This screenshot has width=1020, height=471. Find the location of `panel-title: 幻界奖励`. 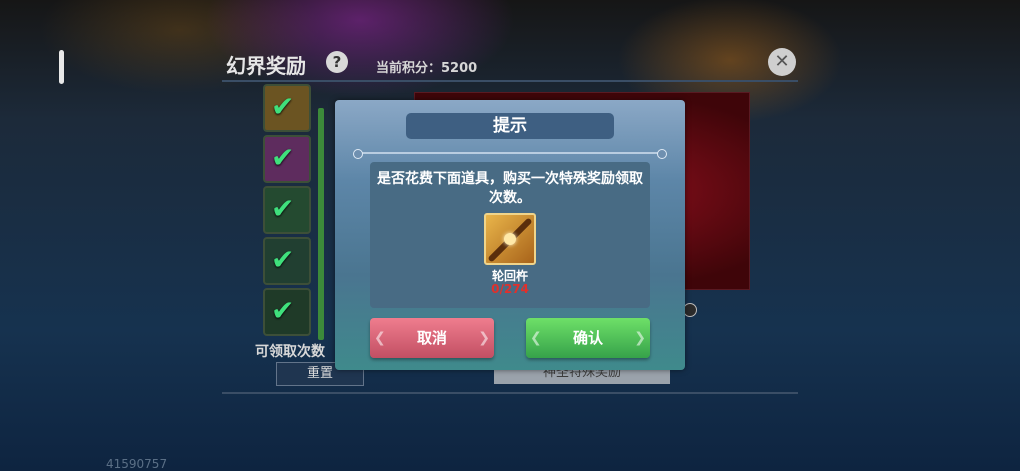

panel-title: 幻界奖励 is located at coordinates (266, 66).